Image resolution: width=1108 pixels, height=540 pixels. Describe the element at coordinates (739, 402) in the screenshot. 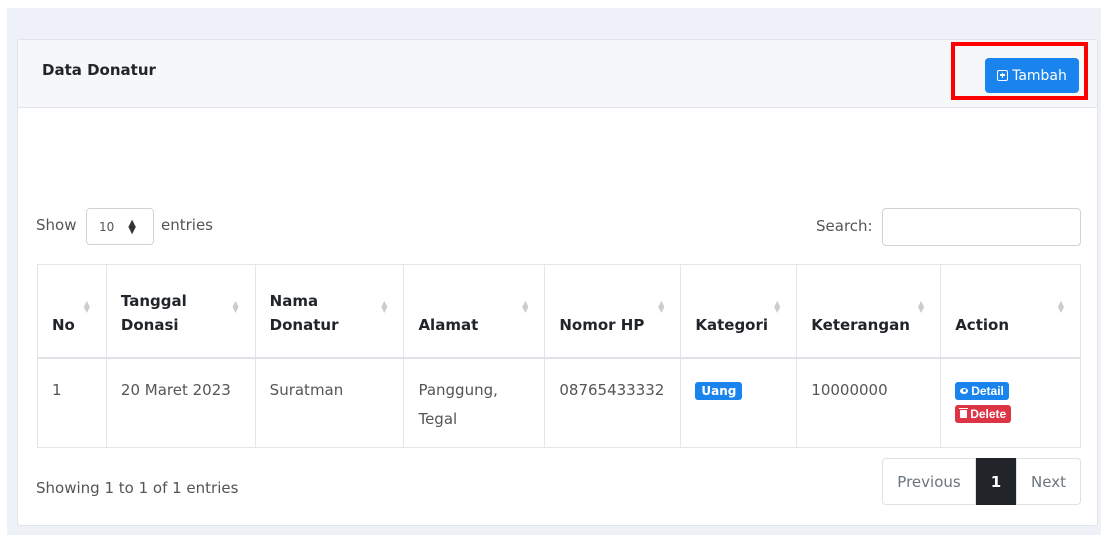

I see `cell-kategori: Uang` at that location.